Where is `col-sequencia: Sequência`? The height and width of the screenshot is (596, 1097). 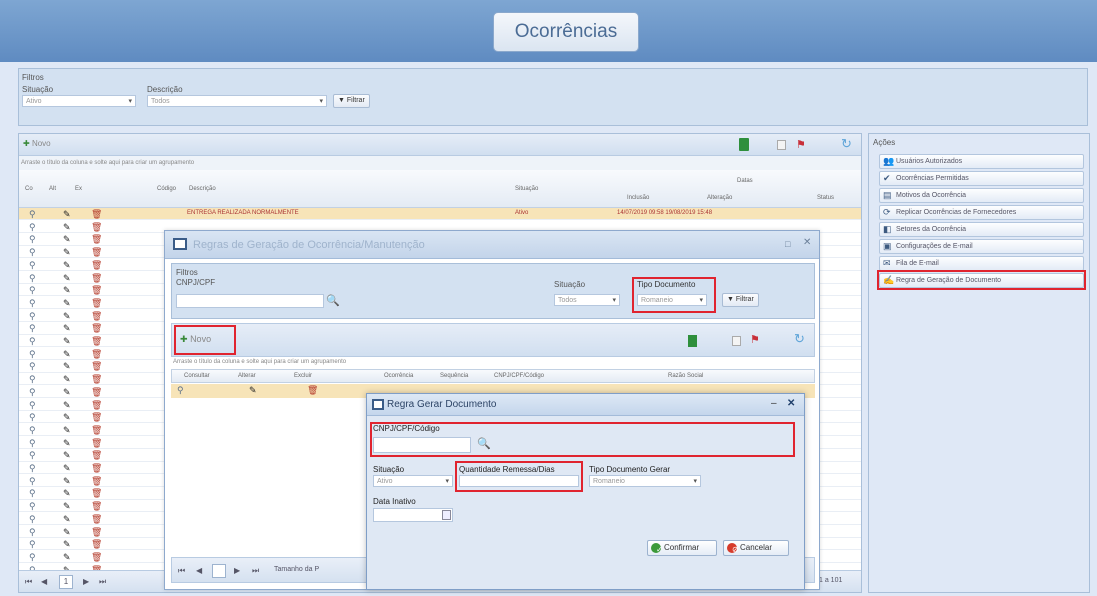 col-sequencia: Sequência is located at coordinates (454, 376).